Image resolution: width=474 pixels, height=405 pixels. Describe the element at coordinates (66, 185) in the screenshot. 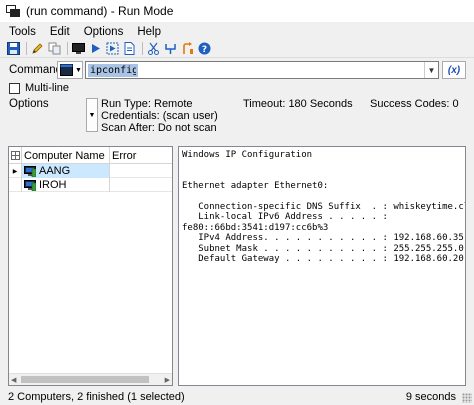

I see `computer-name-cell: IROH` at that location.